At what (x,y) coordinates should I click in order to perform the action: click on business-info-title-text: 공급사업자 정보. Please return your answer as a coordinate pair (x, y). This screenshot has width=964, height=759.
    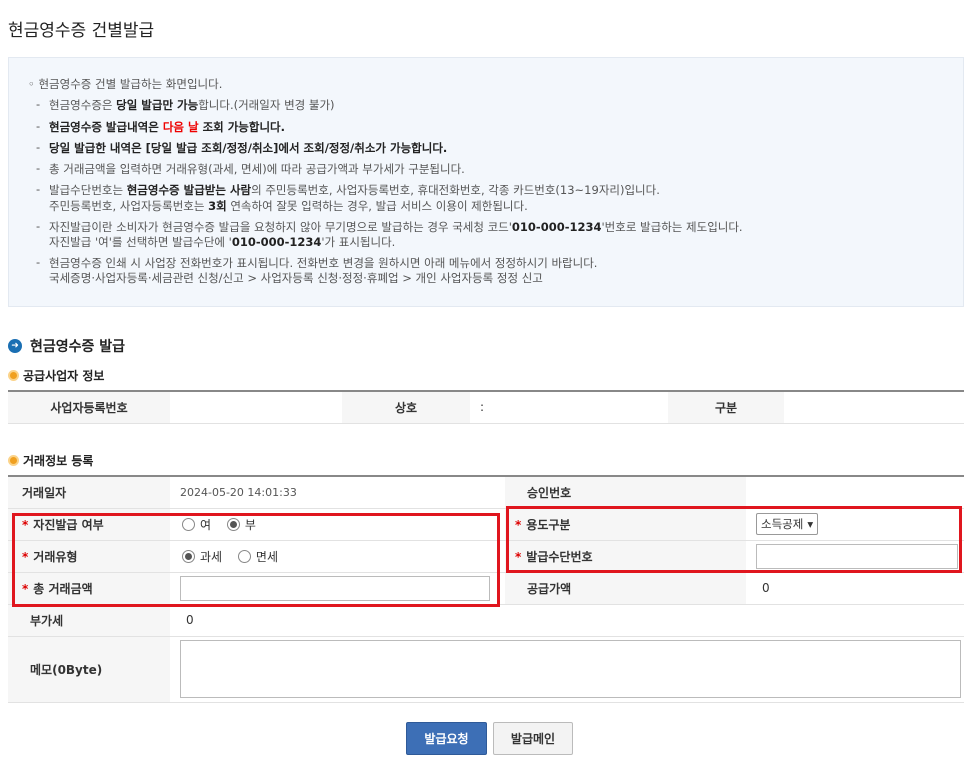
    Looking at the image, I should click on (64, 376).